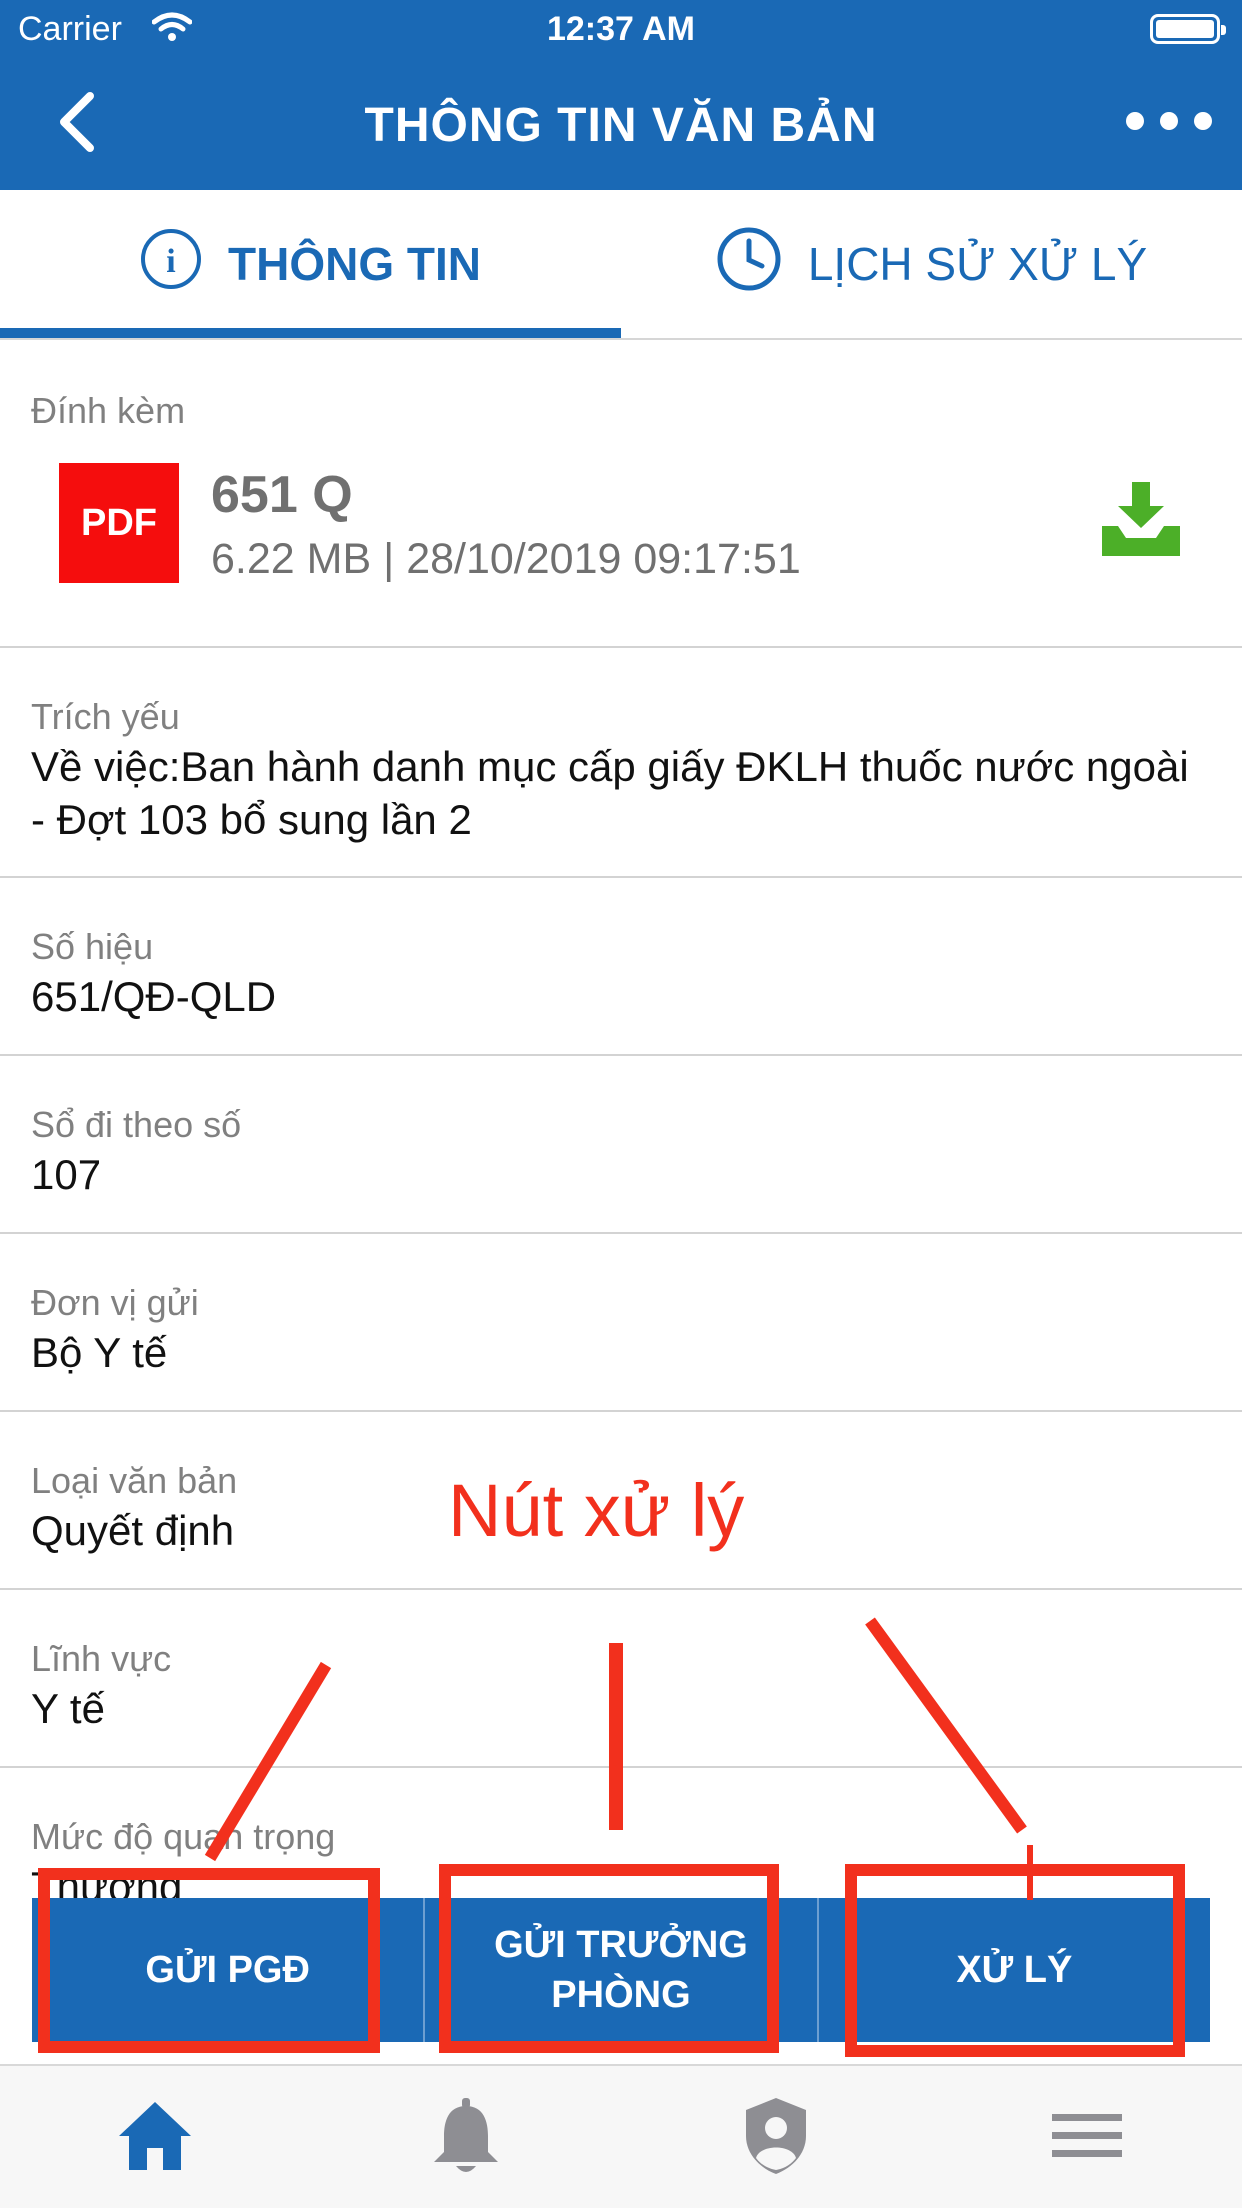  I want to click on tab-lich-su-xu-ly: LỊCH SỬ XỬ LÝ, so click(931, 264).